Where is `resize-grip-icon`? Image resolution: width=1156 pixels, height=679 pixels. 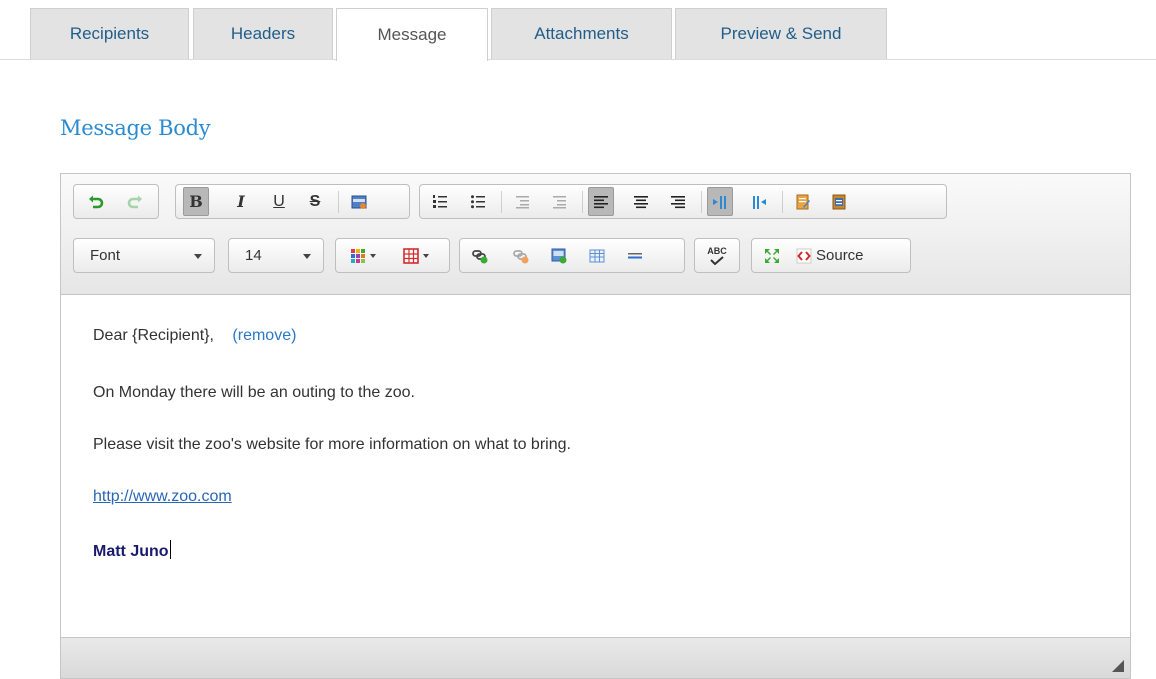 resize-grip-icon is located at coordinates (1118, 666).